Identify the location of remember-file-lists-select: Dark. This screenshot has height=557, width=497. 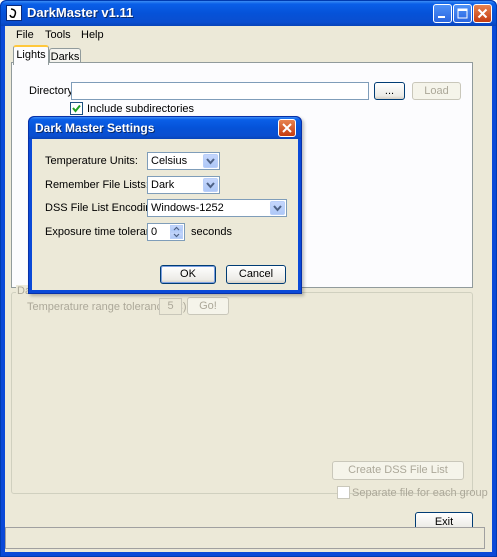
(183, 185).